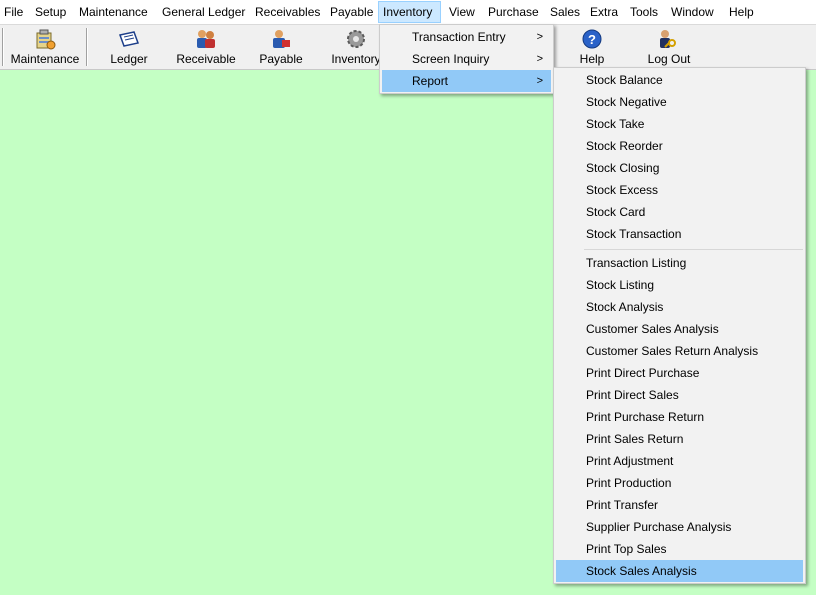 The height and width of the screenshot is (595, 816). I want to click on menu-item-label: Stock Closing, so click(623, 168).